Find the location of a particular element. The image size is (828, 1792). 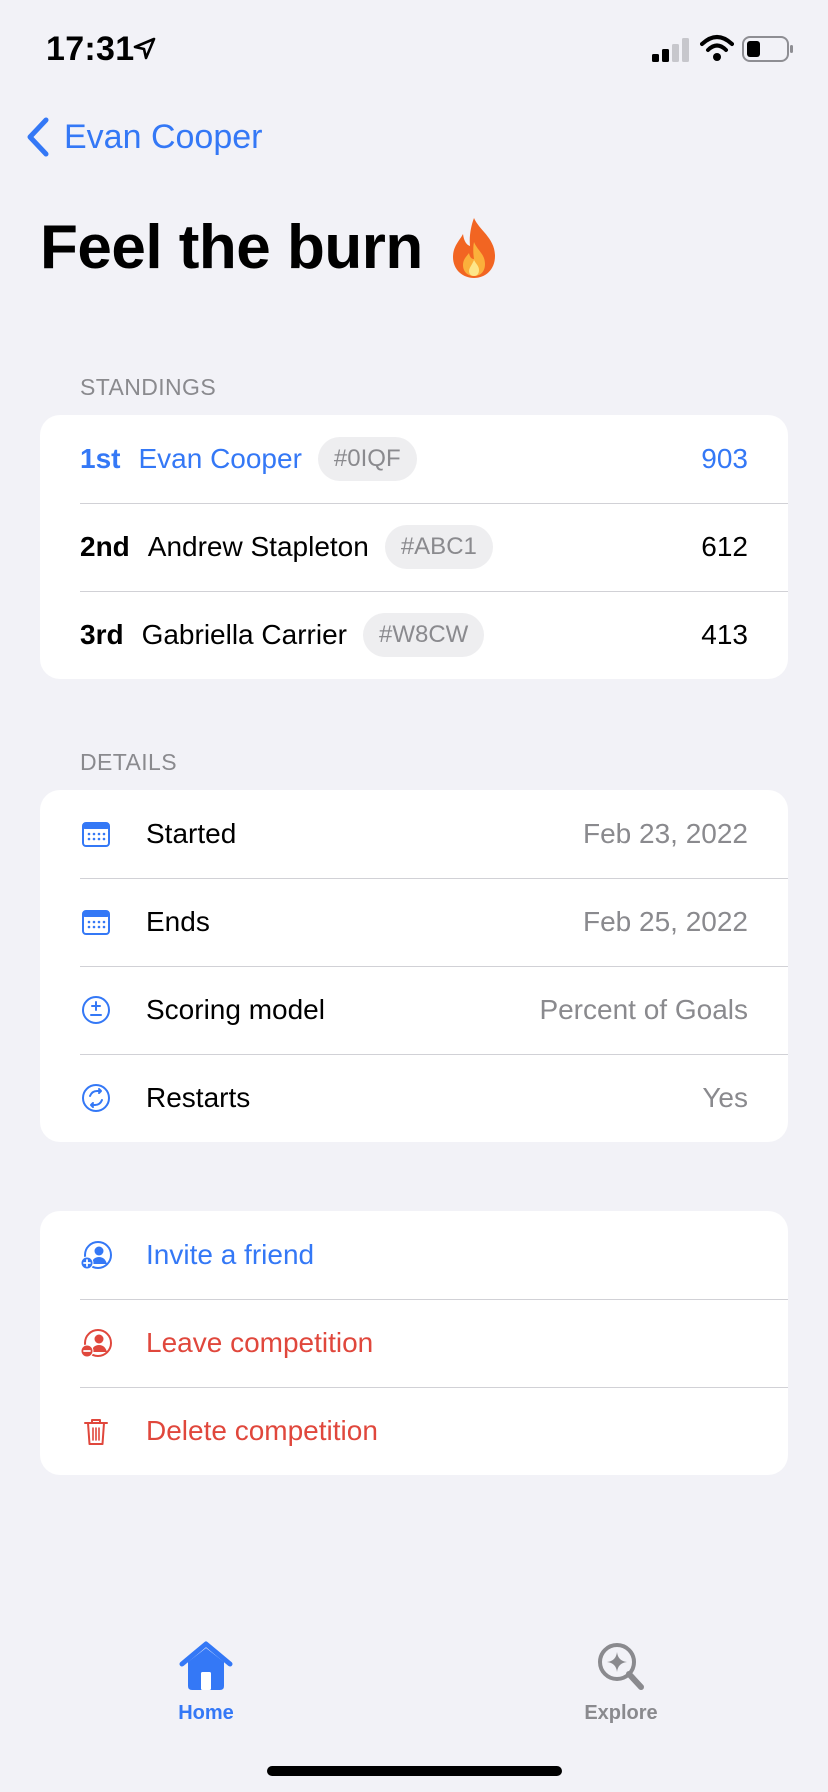

page-title: Feel the burn is located at coordinates (271, 247).